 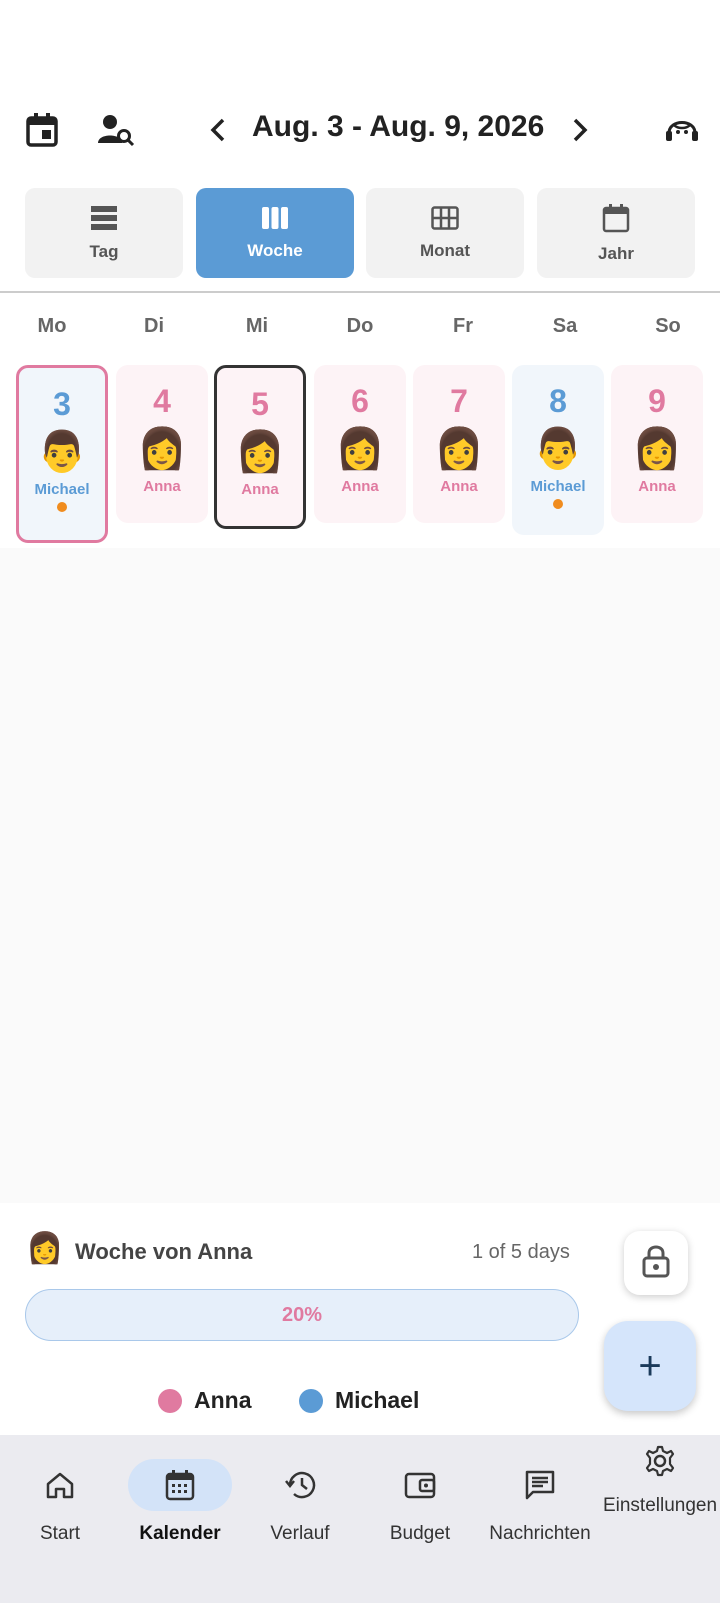 I want to click on top-bar: Aug. 3 - Aug. 9, 2026, so click(x=360, y=131).